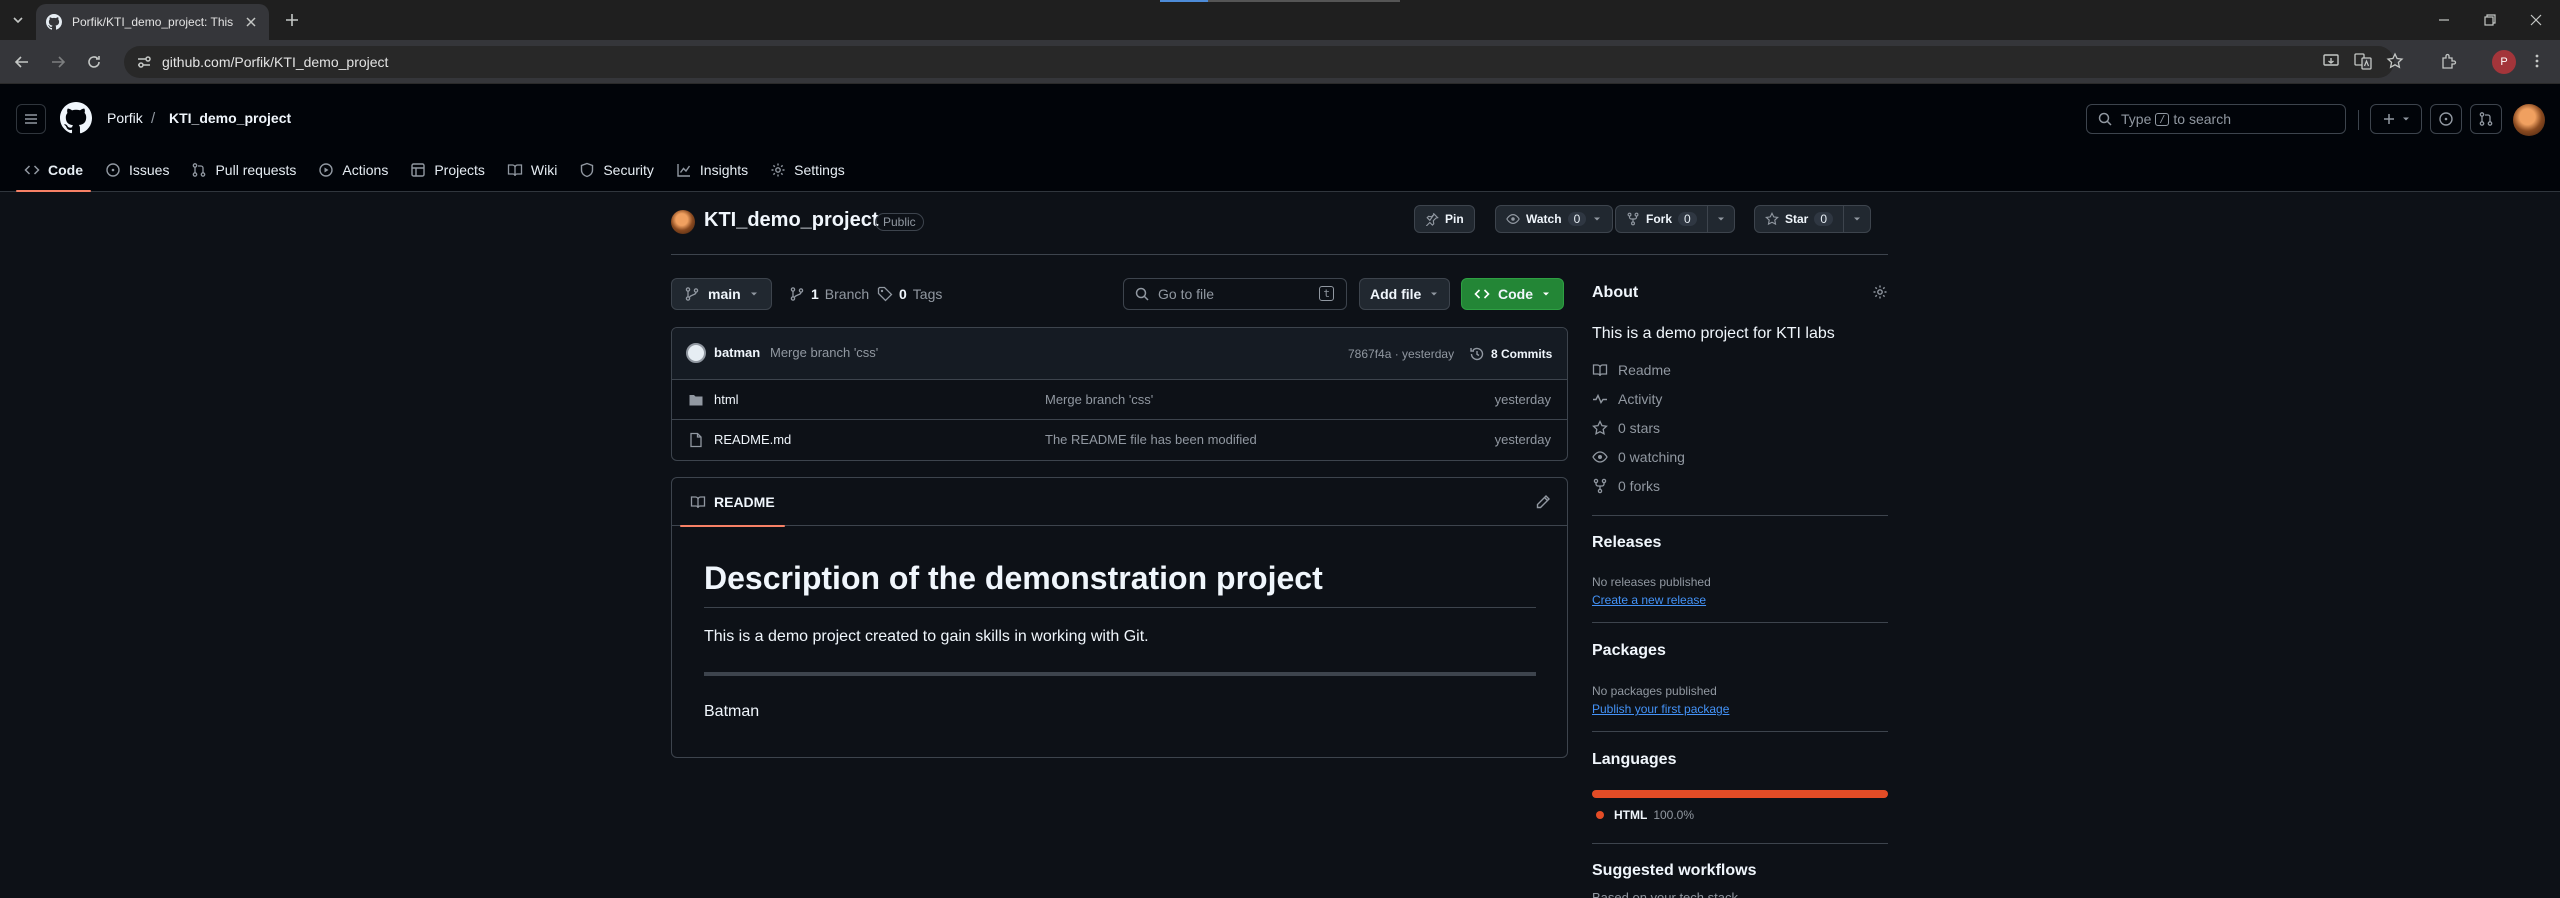 Image resolution: width=2560 pixels, height=898 pixels. I want to click on tab-insights: Insights, so click(712, 170).